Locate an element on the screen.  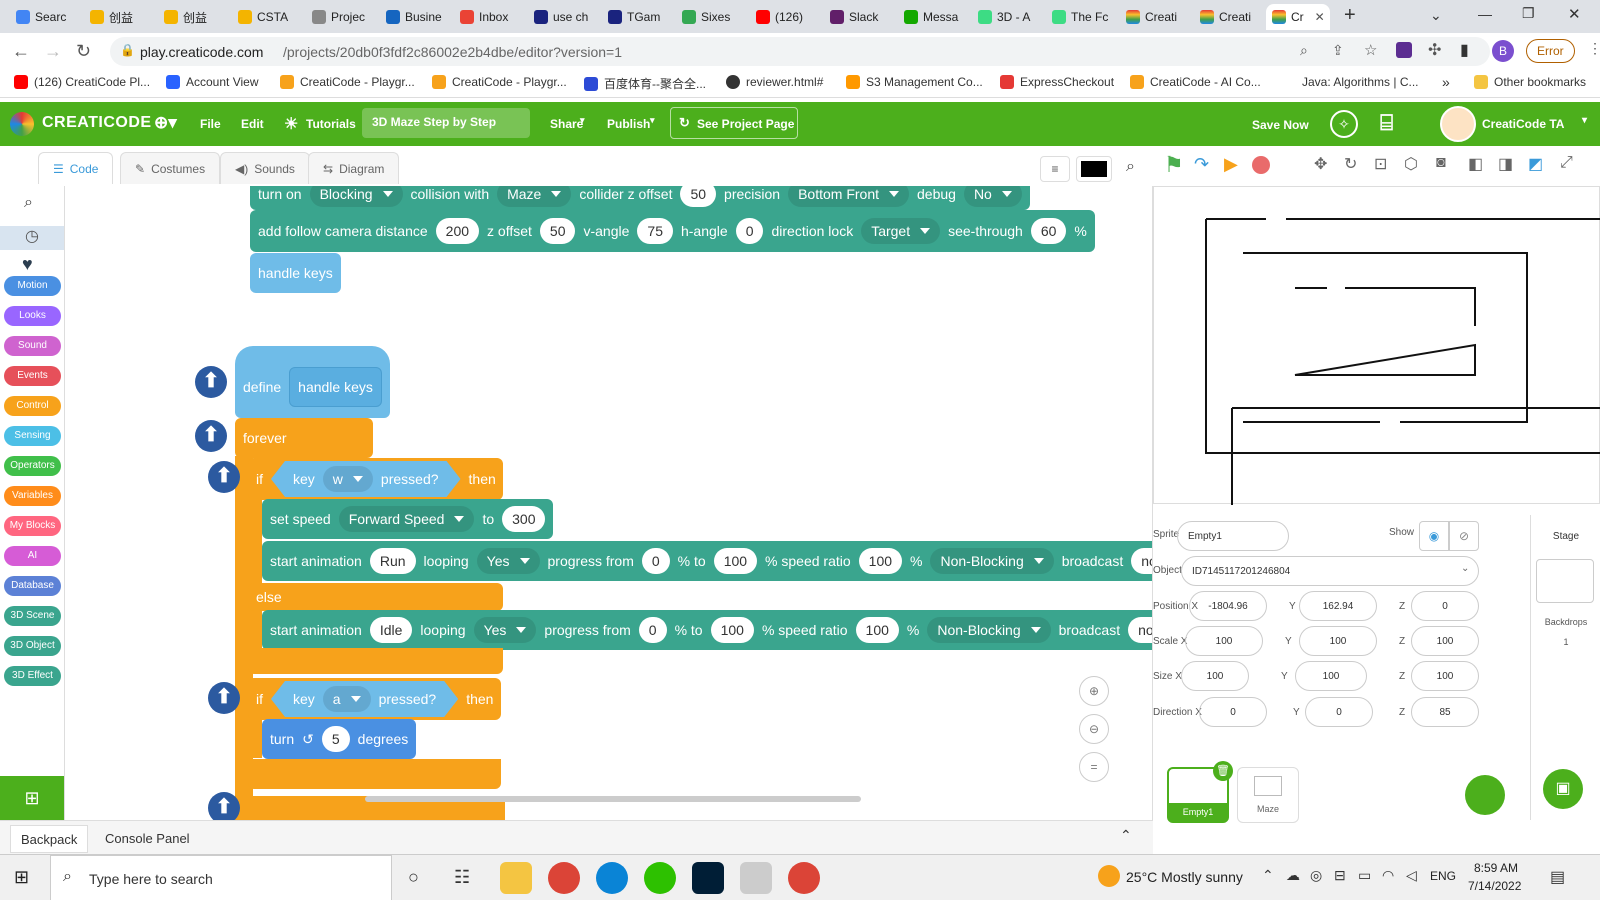
battery-icon: ▭ is located at coordinates (1364, 875).